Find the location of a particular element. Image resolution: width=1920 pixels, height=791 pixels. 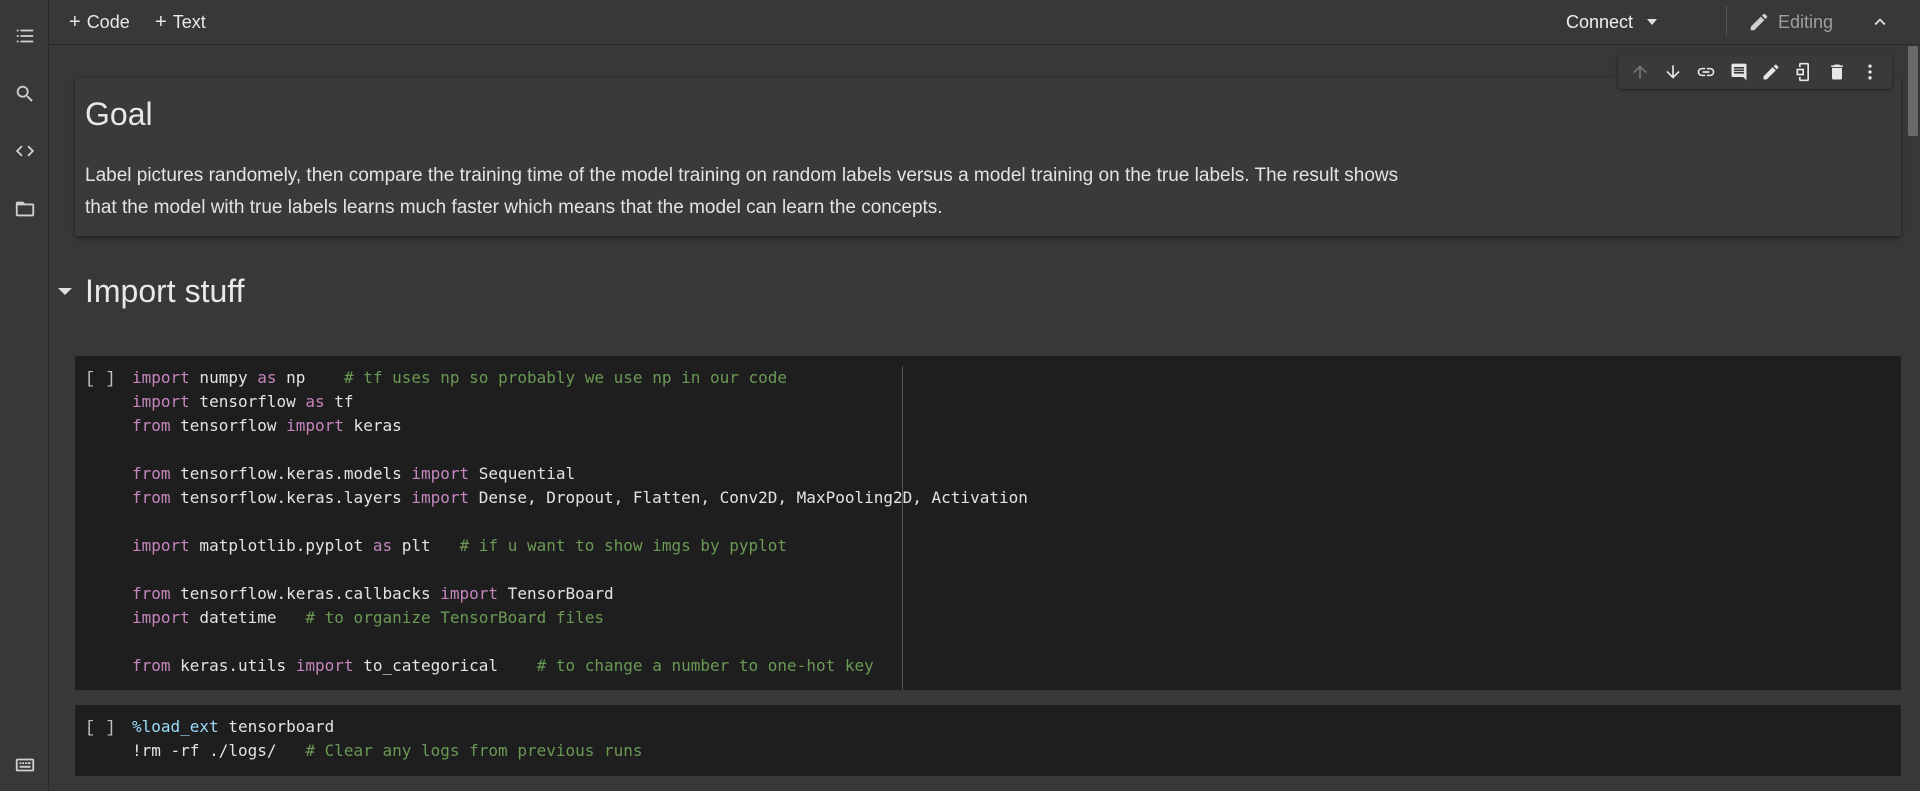

chevron-down-icon is located at coordinates (1652, 22).